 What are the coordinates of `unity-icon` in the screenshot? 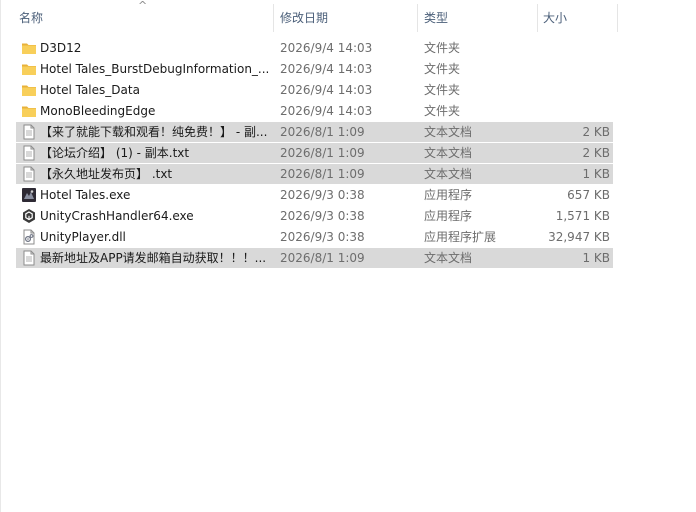 It's located at (29, 216).